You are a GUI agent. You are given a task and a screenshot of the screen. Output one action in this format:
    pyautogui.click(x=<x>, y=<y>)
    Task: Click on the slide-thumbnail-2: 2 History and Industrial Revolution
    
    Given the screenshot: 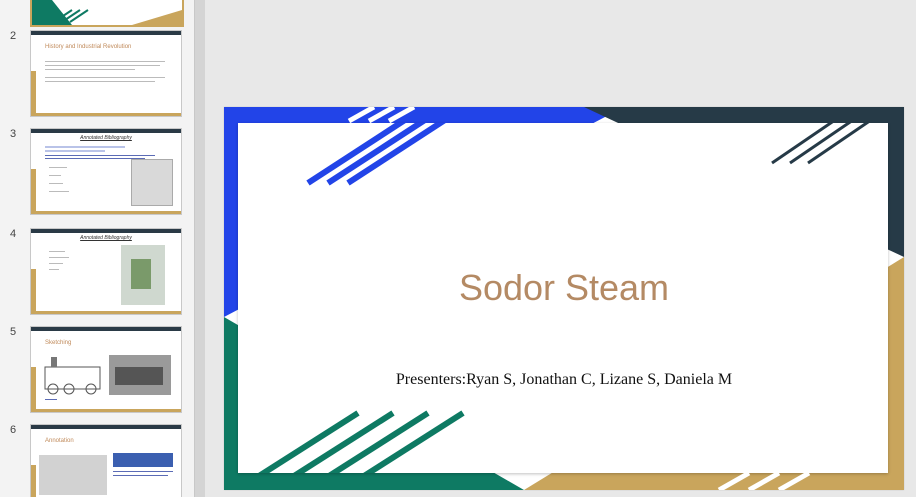 What is the action you would take?
    pyautogui.click(x=97, y=75)
    